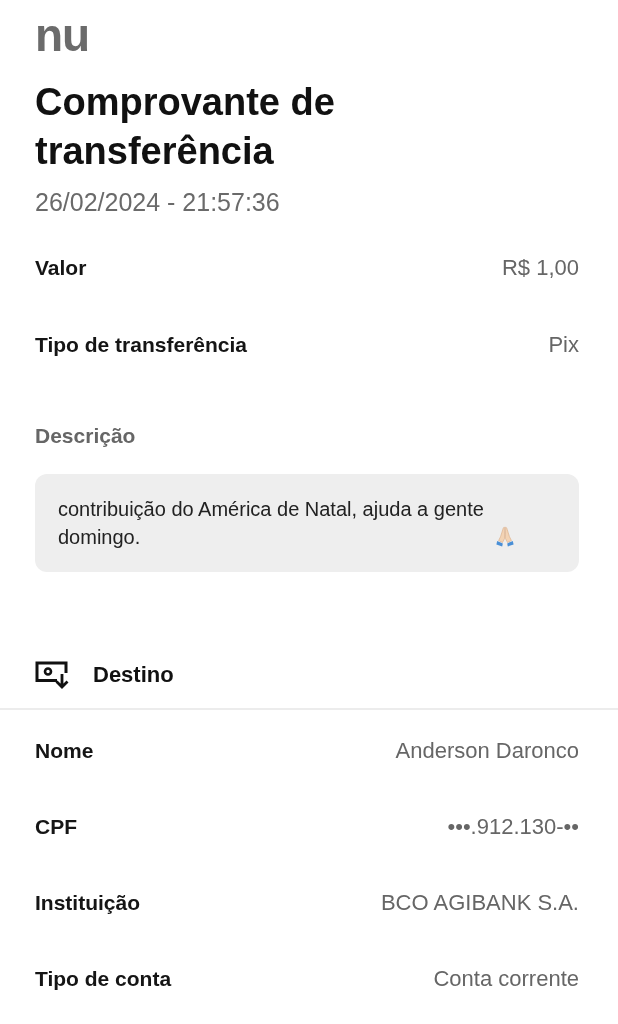 The height and width of the screenshot is (1024, 618). I want to click on date-time: 26/02/2024 - 21:57:36, so click(157, 202).